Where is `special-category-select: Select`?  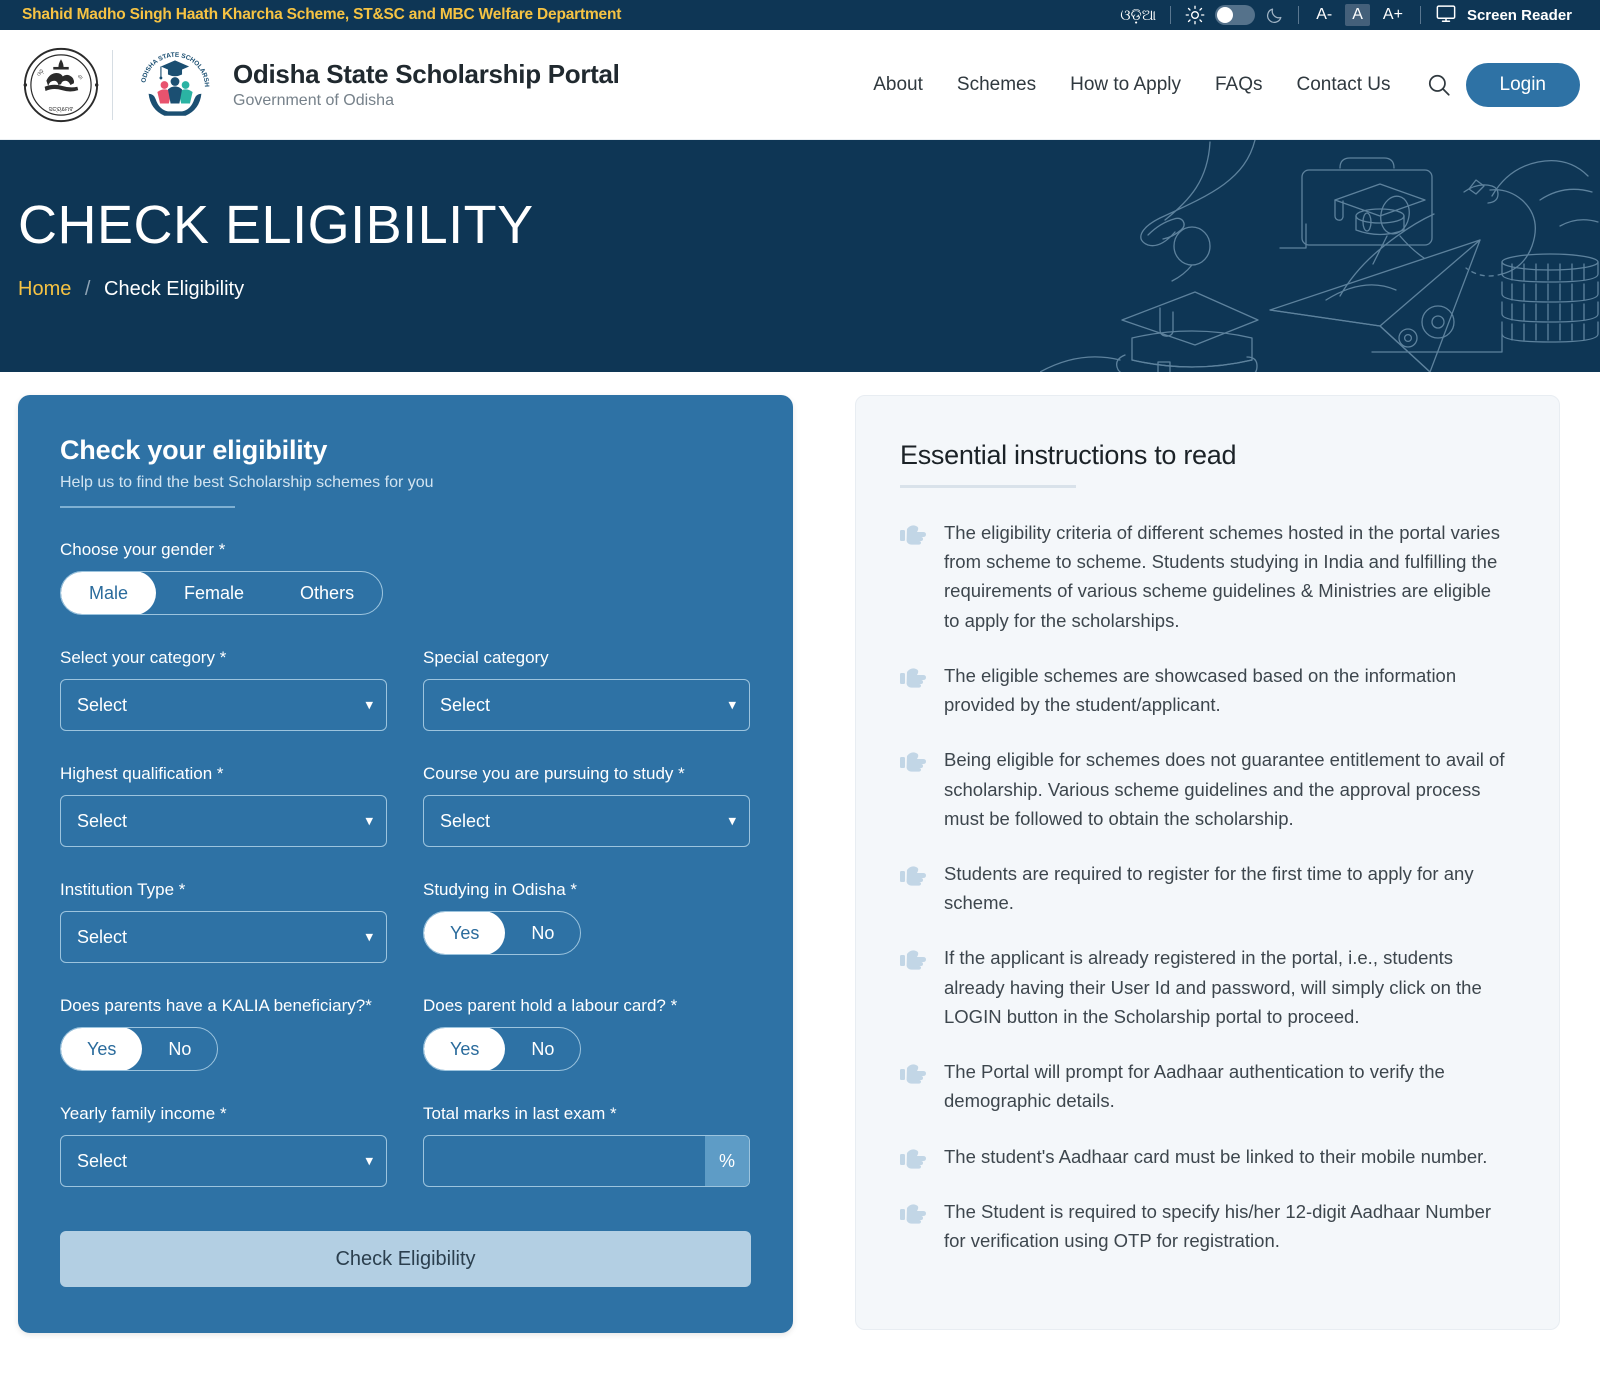
special-category-select: Select is located at coordinates (586, 705).